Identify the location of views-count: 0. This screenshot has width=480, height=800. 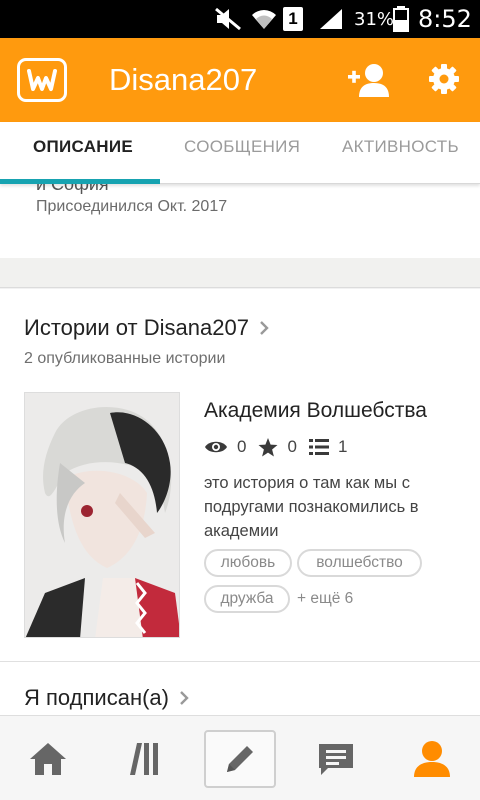
(242, 446).